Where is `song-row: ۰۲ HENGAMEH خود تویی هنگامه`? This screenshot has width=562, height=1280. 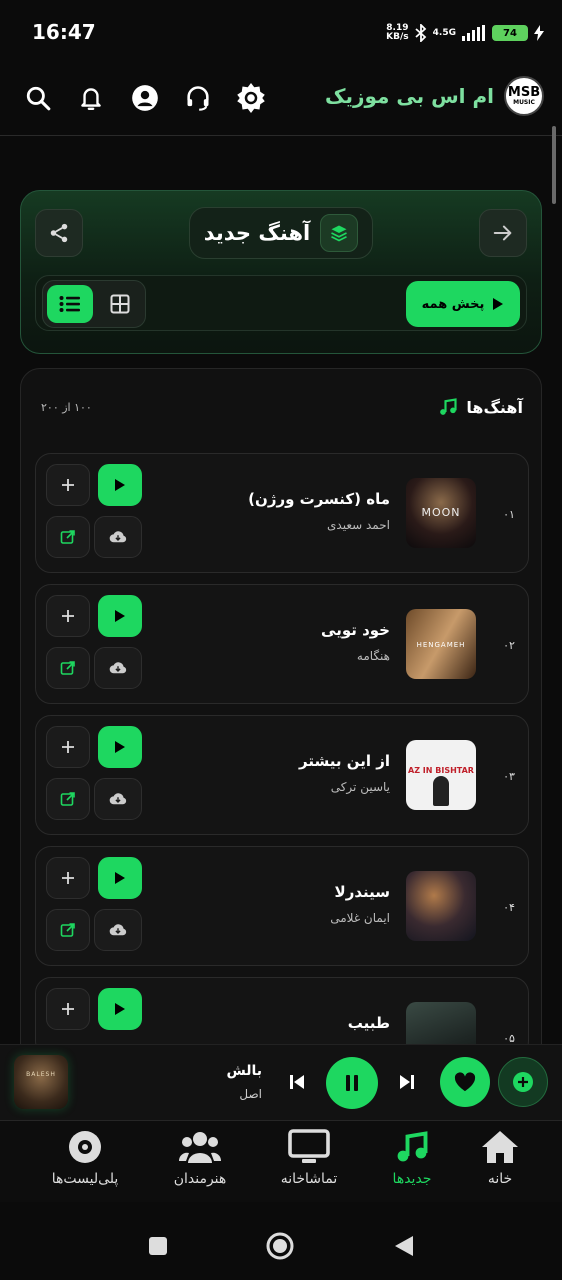 song-row: ۰۲ HENGAMEH خود تویی هنگامه is located at coordinates (282, 644).